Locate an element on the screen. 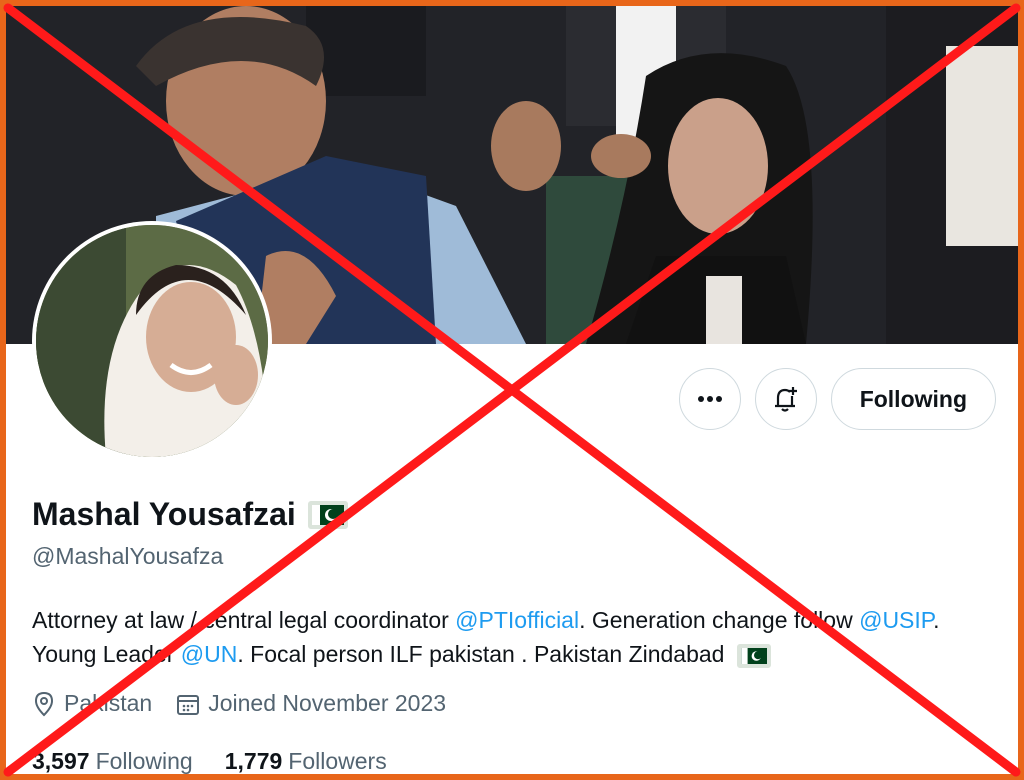 This screenshot has height=780, width=1024. profile-meta: Pakistan Joined November 2023 is located at coordinates (239, 703).